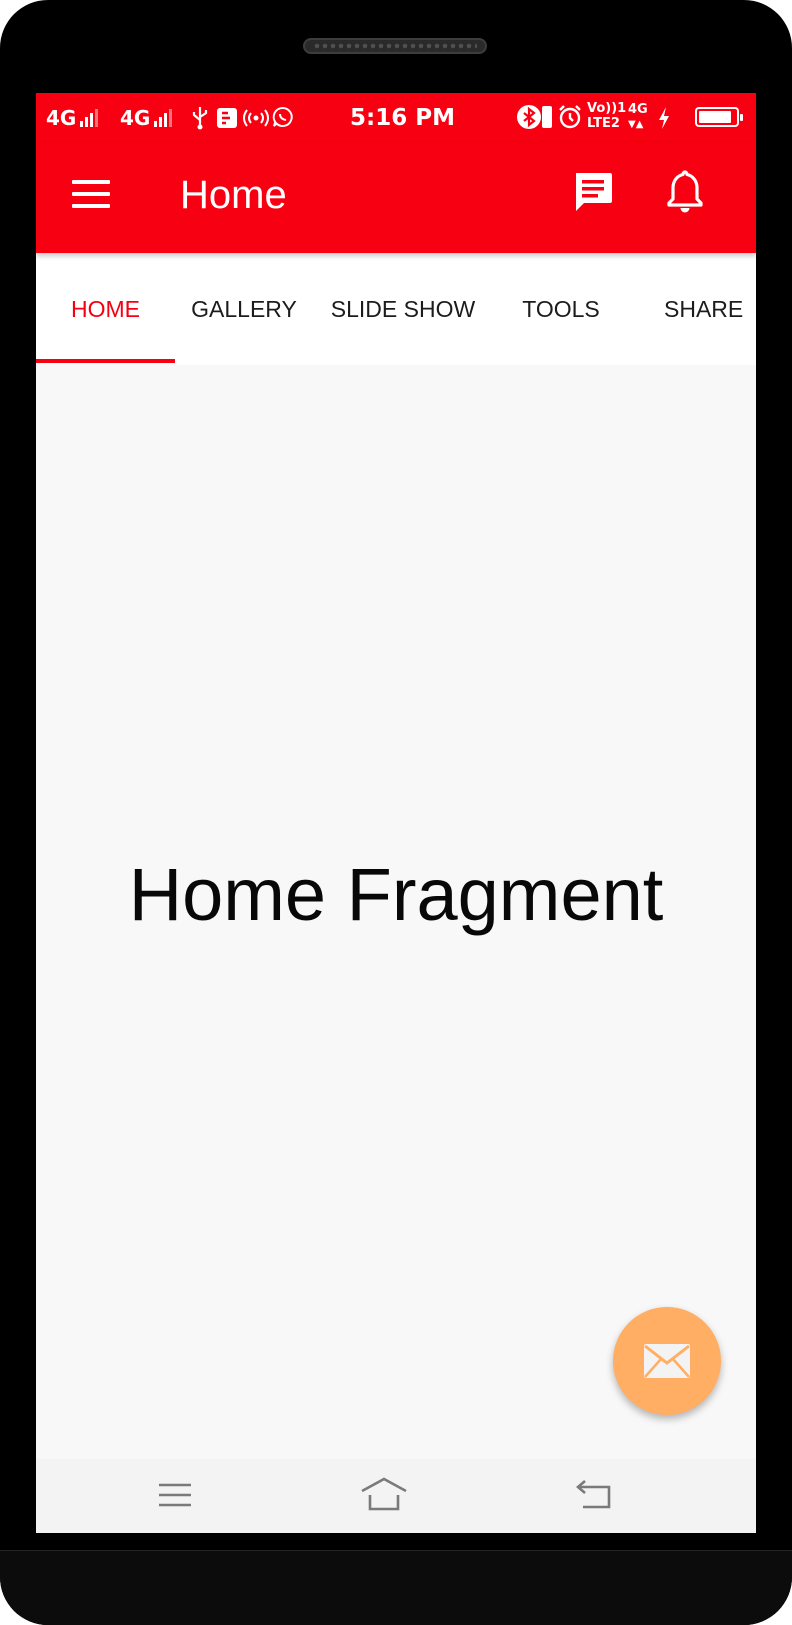 This screenshot has width=792, height=1625. I want to click on hotspot-icon, so click(256, 118).